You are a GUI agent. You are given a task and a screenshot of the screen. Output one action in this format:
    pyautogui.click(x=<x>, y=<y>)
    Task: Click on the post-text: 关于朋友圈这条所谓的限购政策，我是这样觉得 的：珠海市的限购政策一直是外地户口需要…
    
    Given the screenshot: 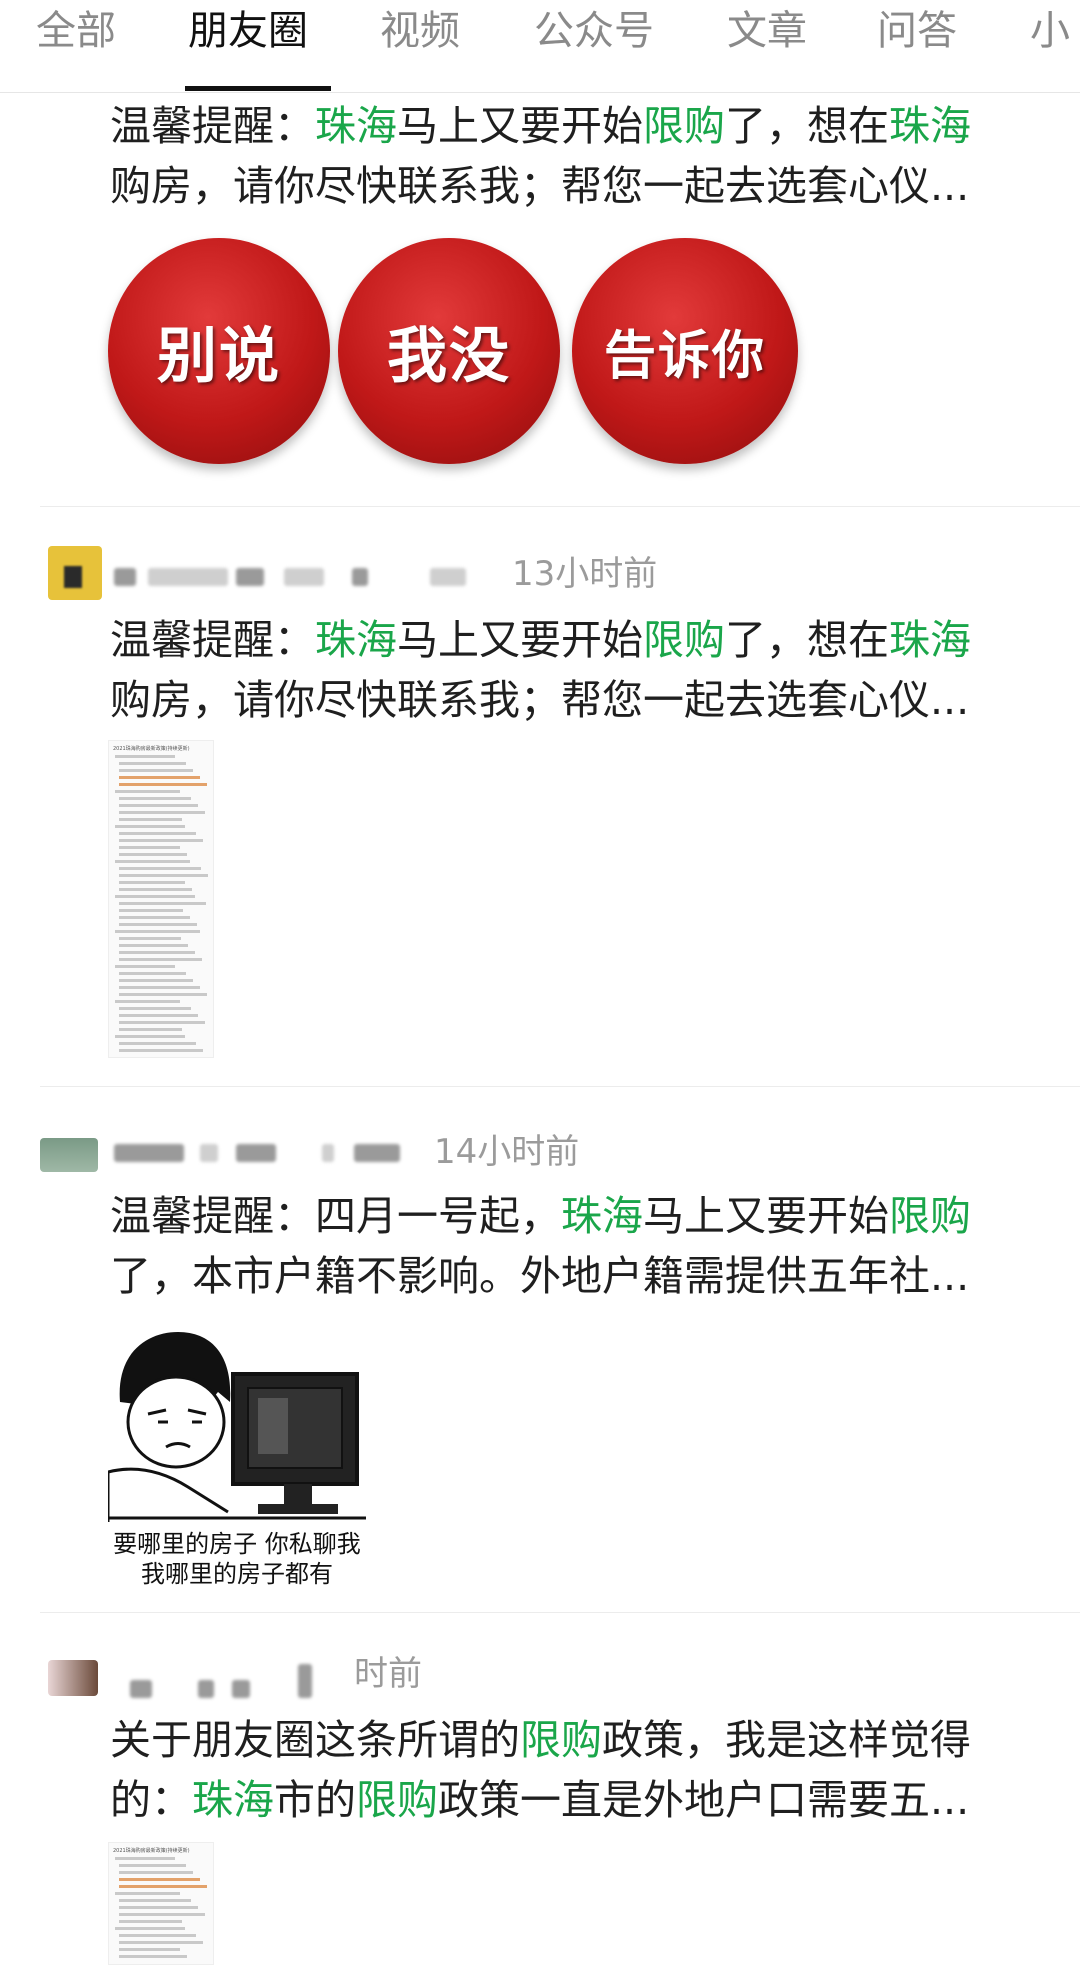 What is the action you would take?
    pyautogui.click(x=580, y=1770)
    